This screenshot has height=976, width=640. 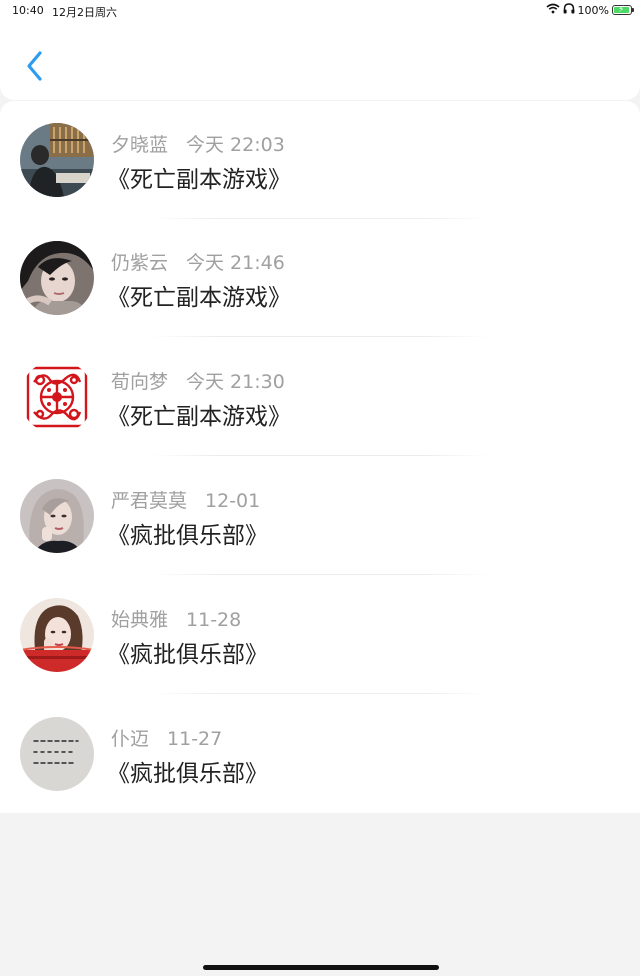 I want to click on comment-meta: 始典雅 11-28, so click(x=176, y=618).